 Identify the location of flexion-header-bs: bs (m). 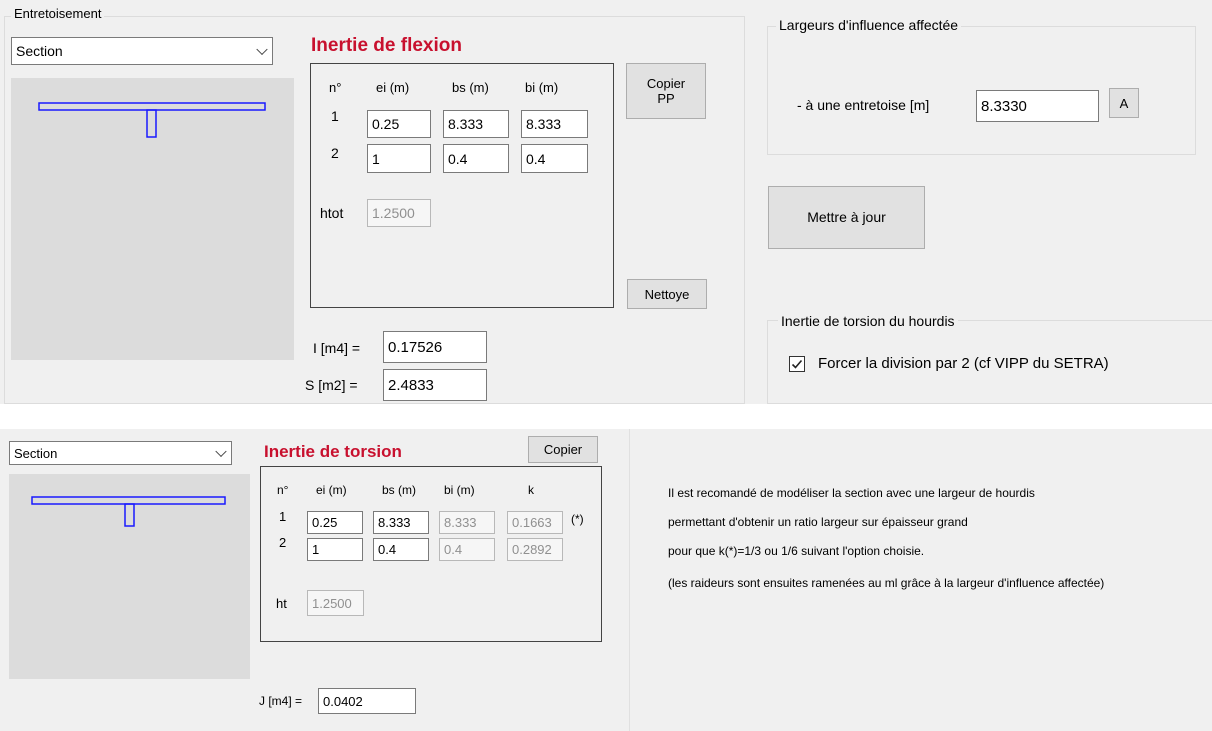
(470, 87).